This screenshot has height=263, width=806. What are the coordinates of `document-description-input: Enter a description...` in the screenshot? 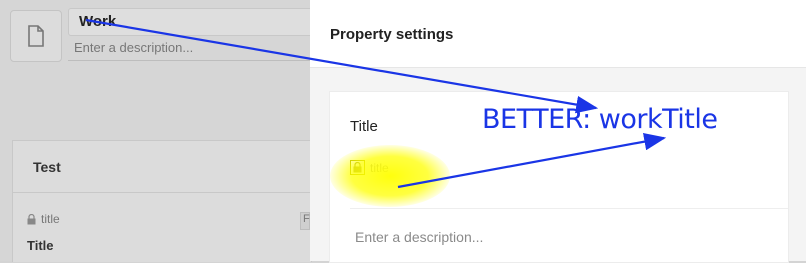 It's located at (189, 47).